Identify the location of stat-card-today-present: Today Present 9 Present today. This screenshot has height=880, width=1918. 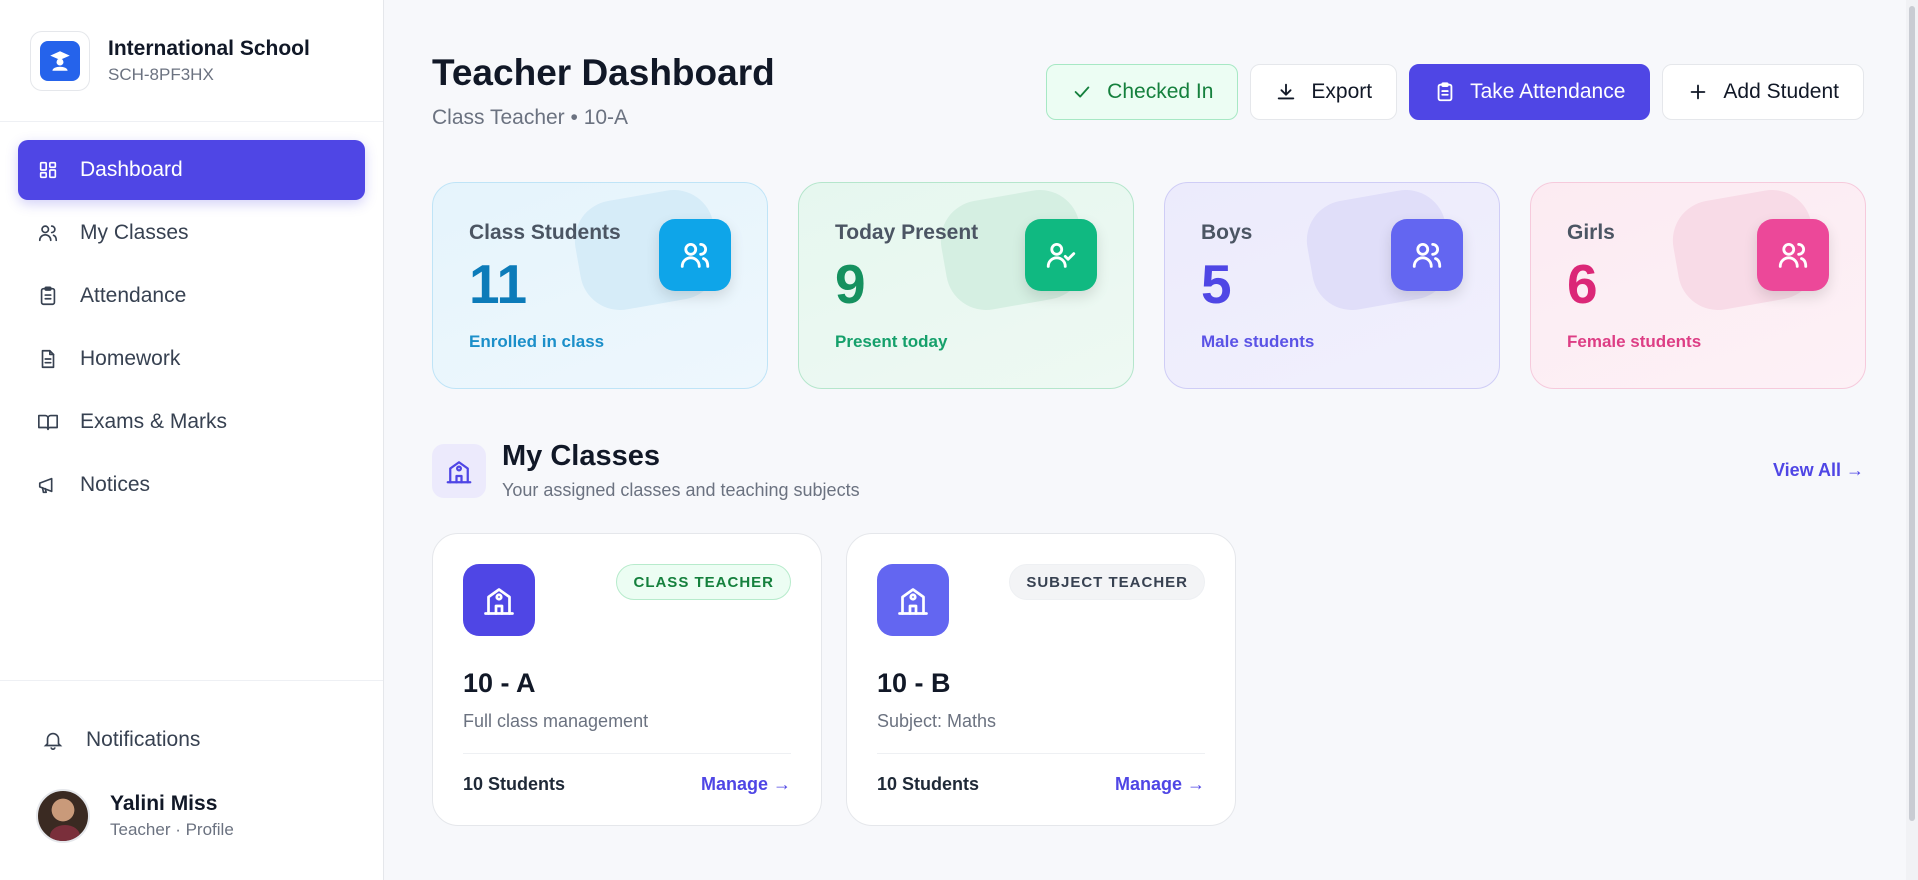
(966, 285).